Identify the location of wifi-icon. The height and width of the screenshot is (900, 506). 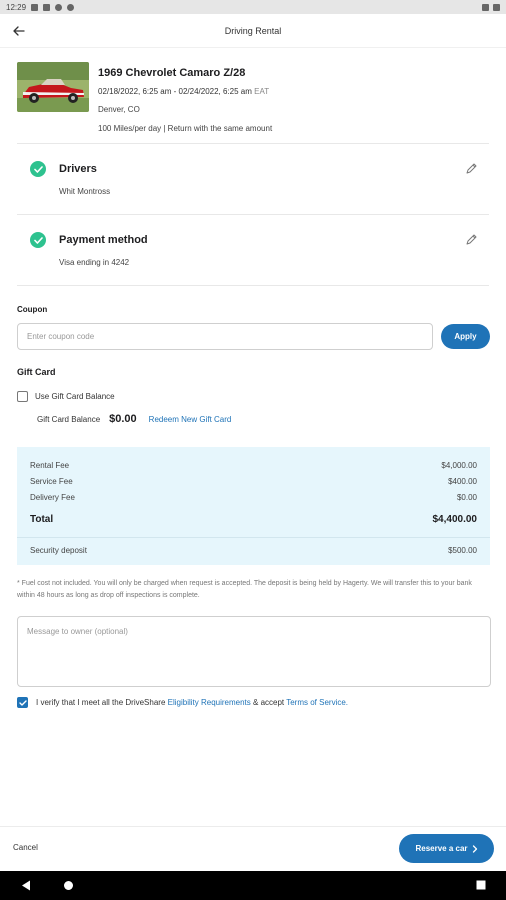
(485, 7).